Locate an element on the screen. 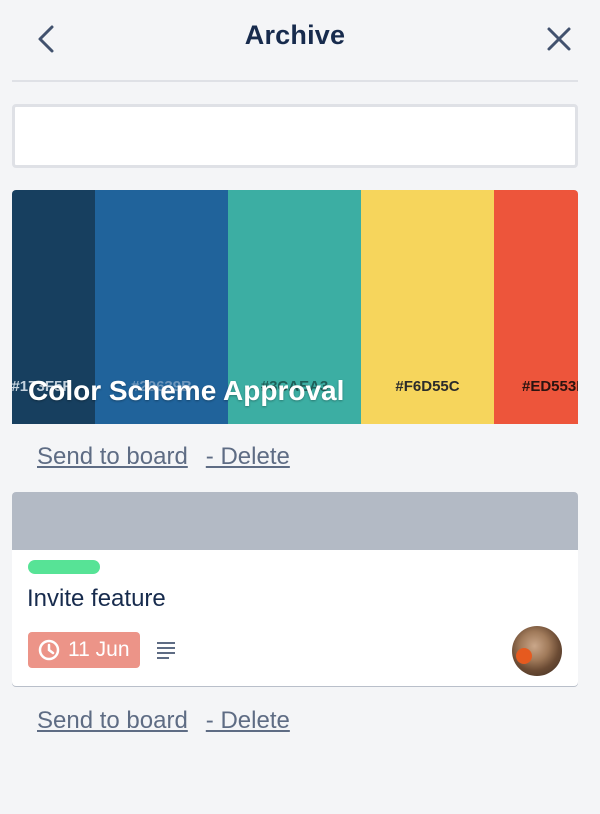  archive-header: Archive is located at coordinates (295, 41).